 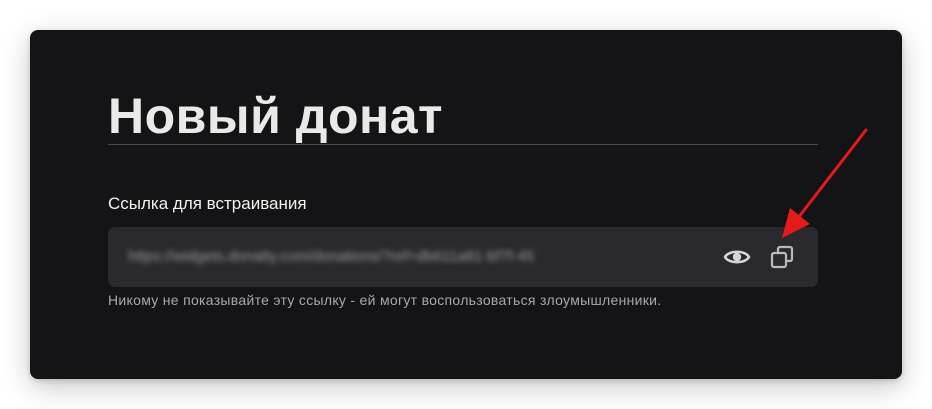 I want to click on title-divider, so click(x=463, y=144).